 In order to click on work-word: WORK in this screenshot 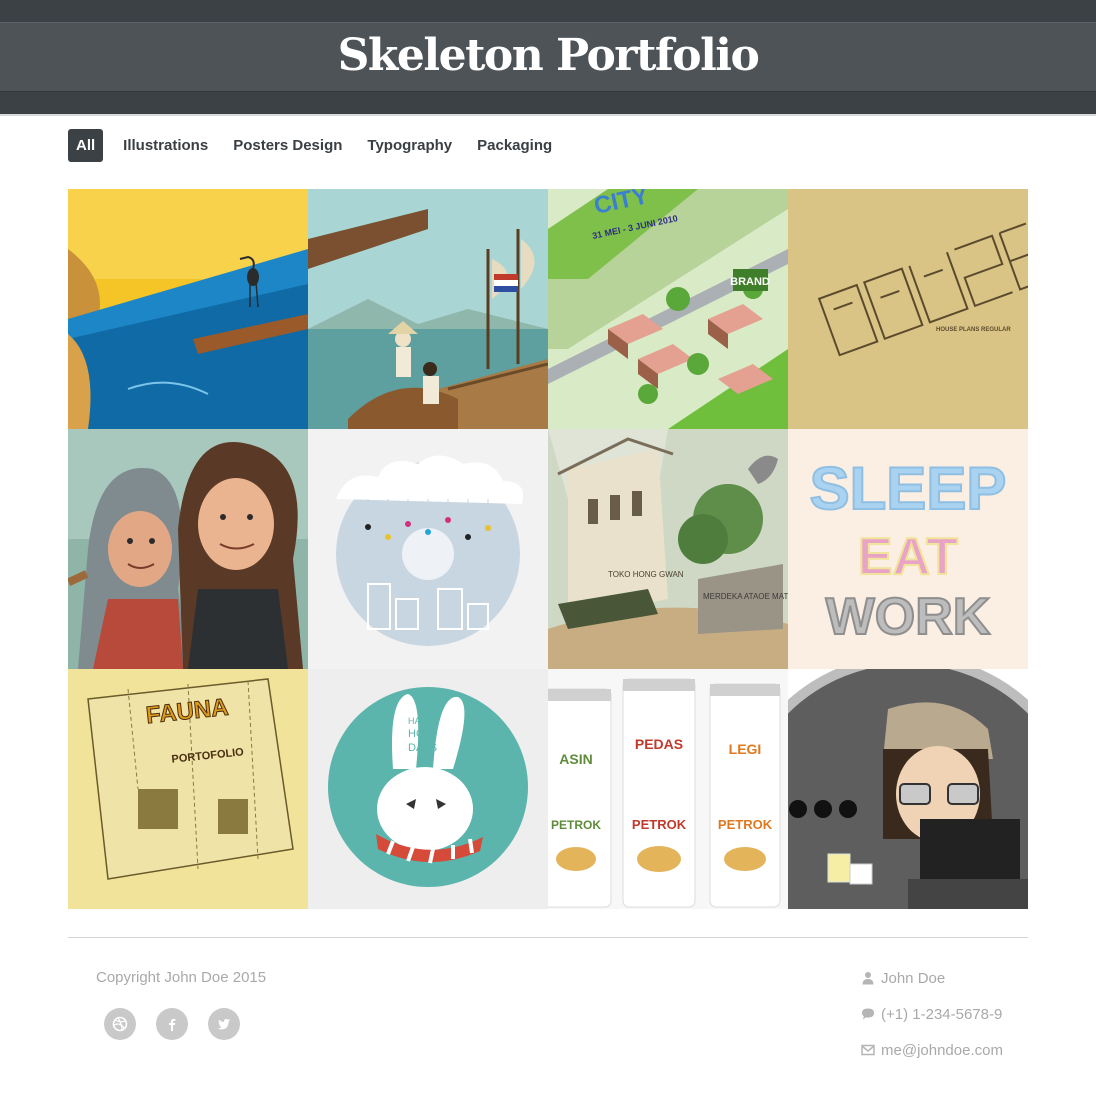, I will do `click(908, 617)`.